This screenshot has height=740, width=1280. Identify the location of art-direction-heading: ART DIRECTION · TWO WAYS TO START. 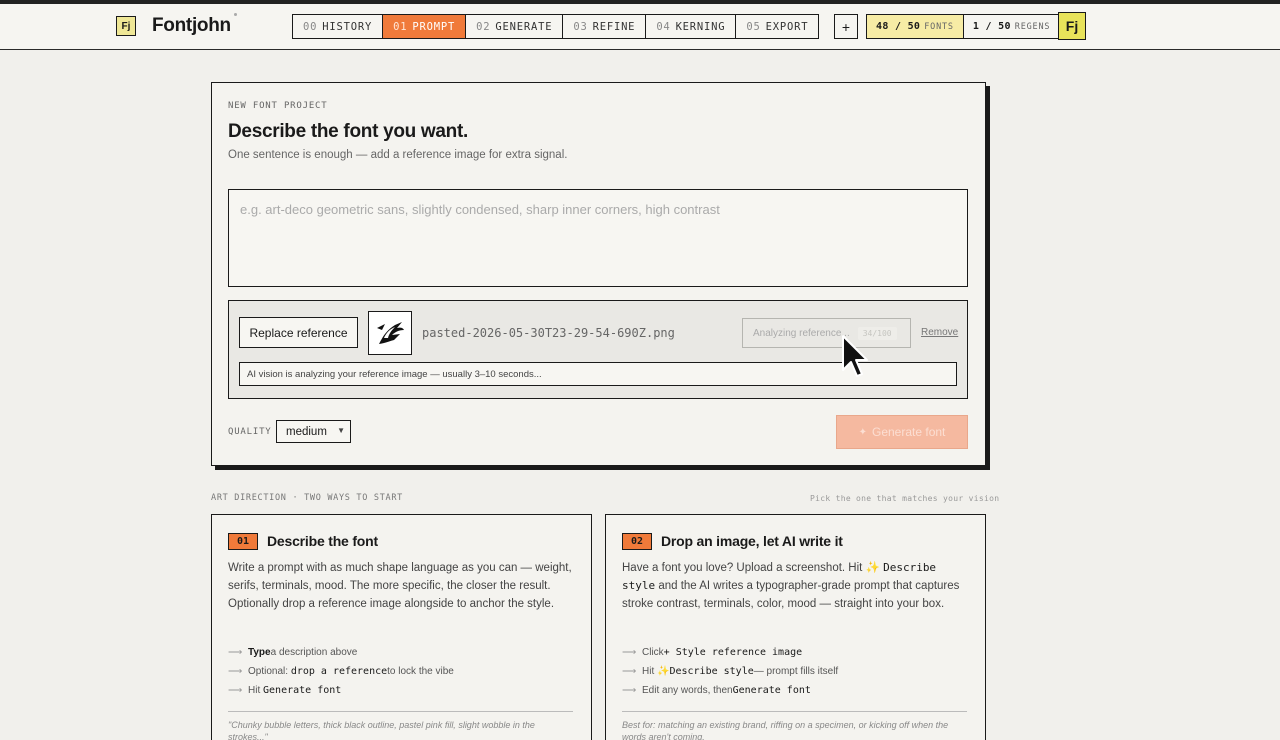
(307, 498).